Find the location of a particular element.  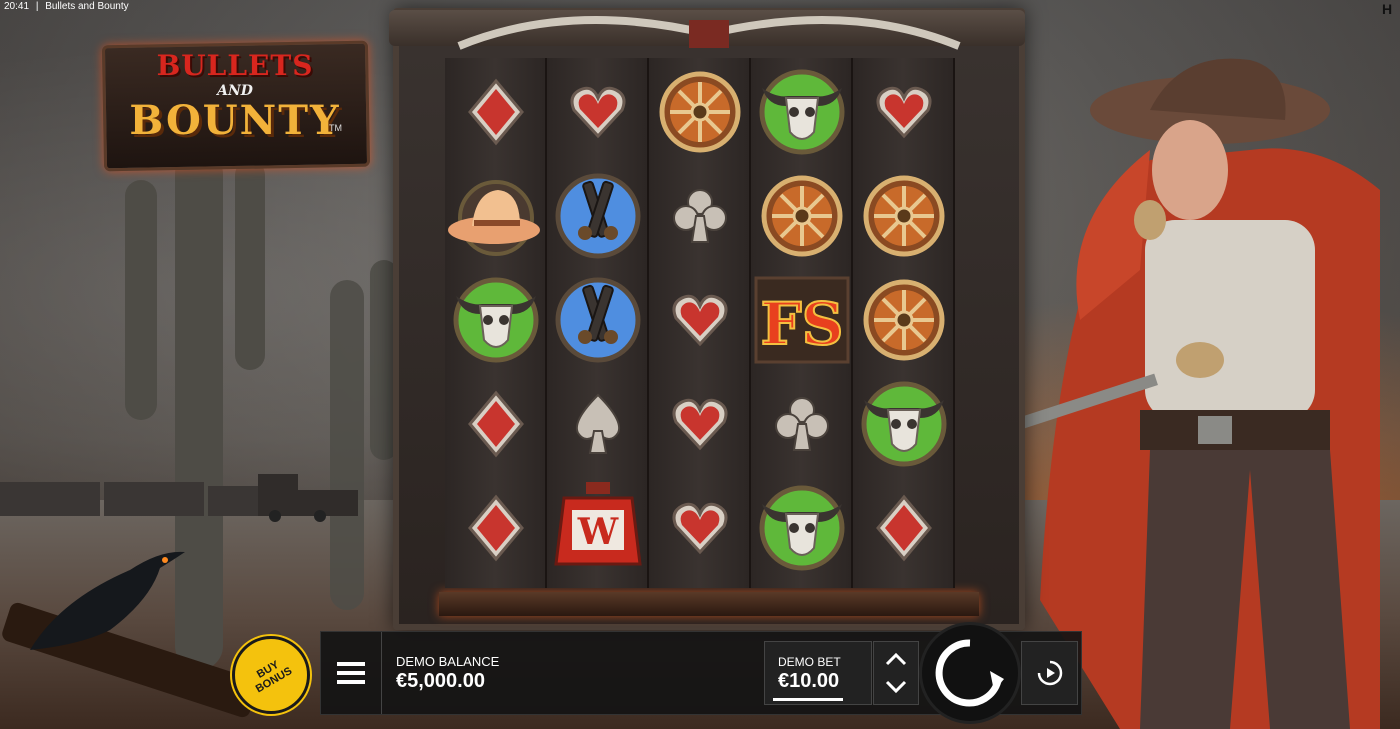

wild-lantern-icon: W is located at coordinates (598, 524).